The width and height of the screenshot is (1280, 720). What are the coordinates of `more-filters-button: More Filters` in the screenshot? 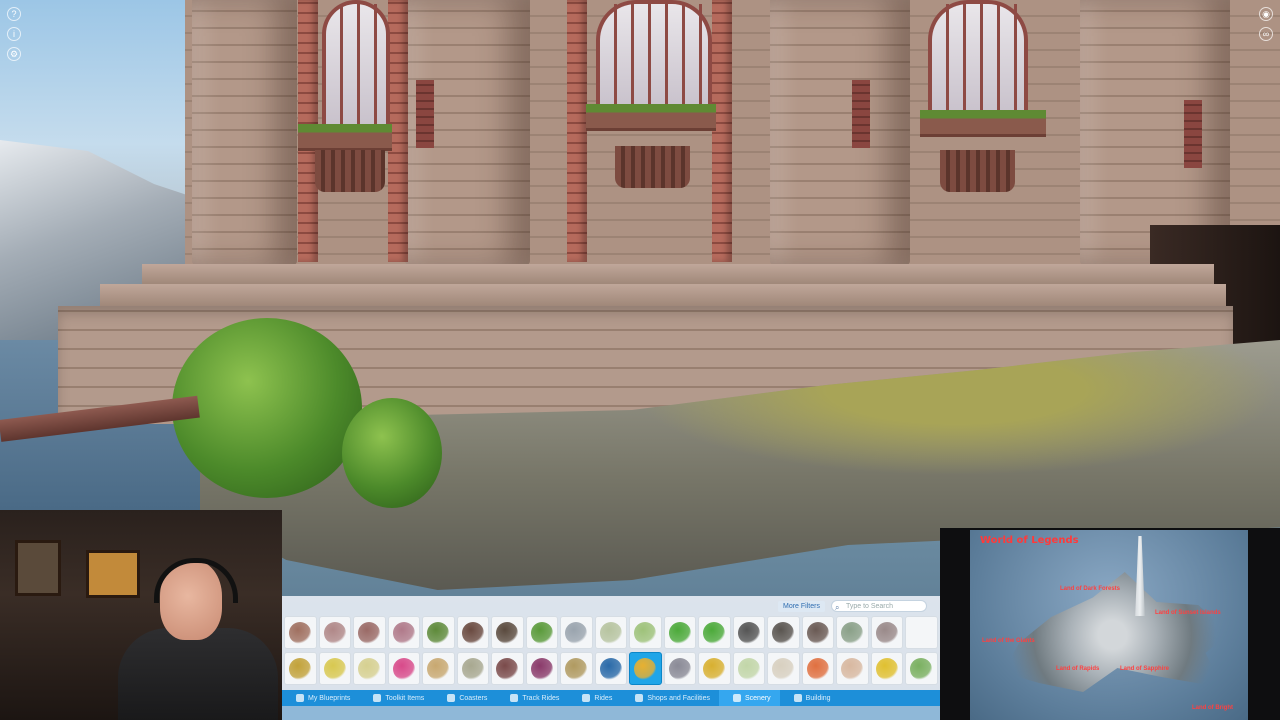 It's located at (801, 606).